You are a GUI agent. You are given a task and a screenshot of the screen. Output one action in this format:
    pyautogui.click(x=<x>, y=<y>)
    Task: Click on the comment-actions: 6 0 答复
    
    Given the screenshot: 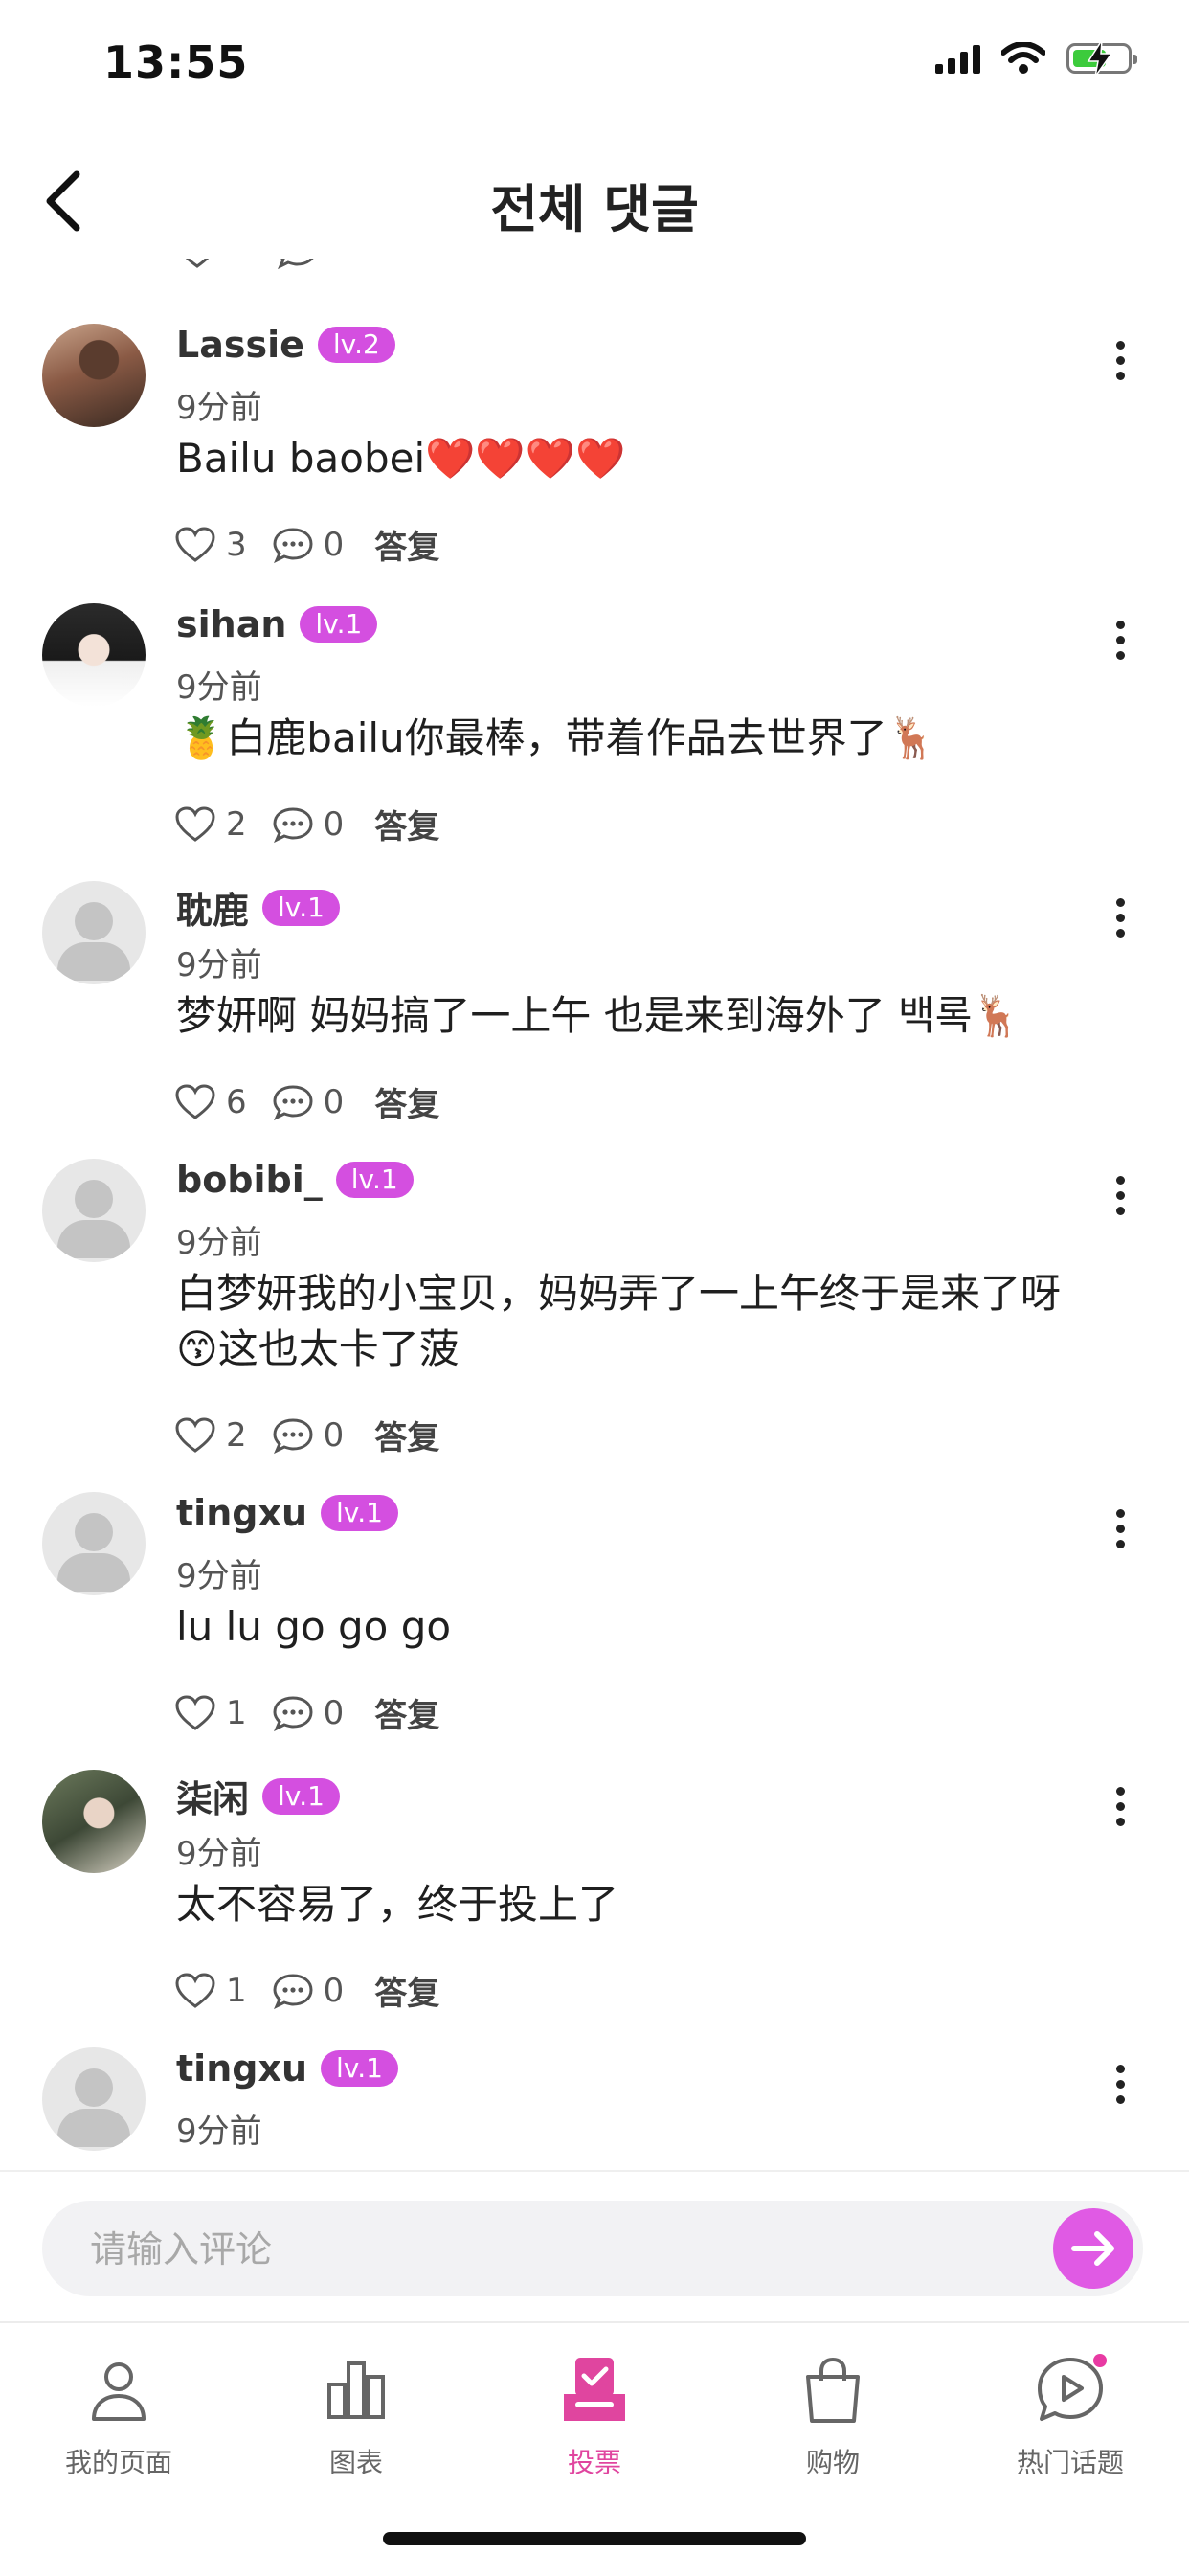 What is the action you would take?
    pyautogui.click(x=306, y=1101)
    